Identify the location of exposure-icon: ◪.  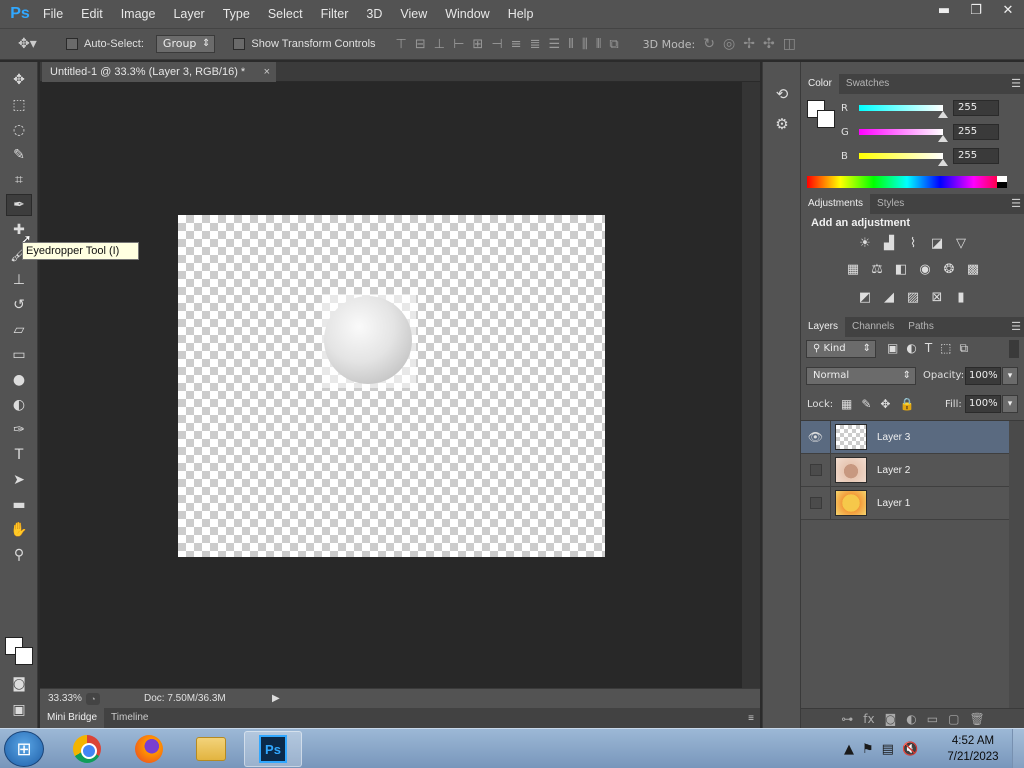
(937, 243).